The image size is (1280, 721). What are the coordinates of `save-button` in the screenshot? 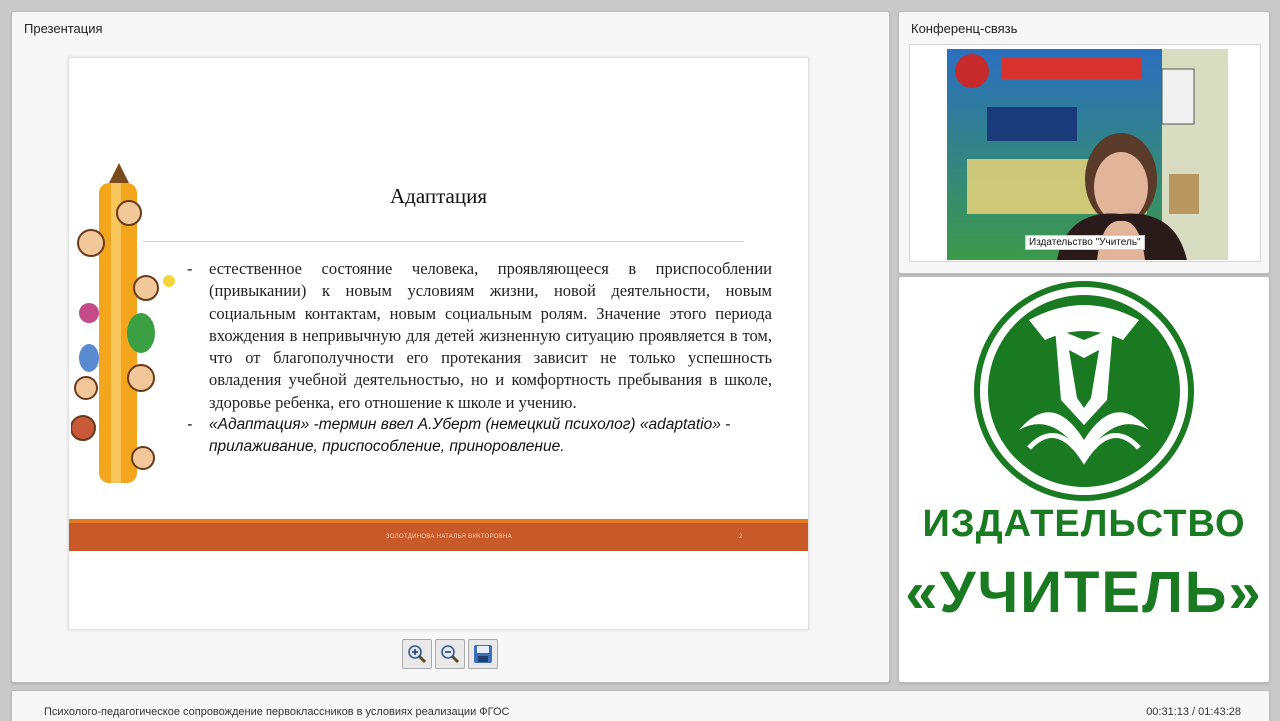 It's located at (483, 654).